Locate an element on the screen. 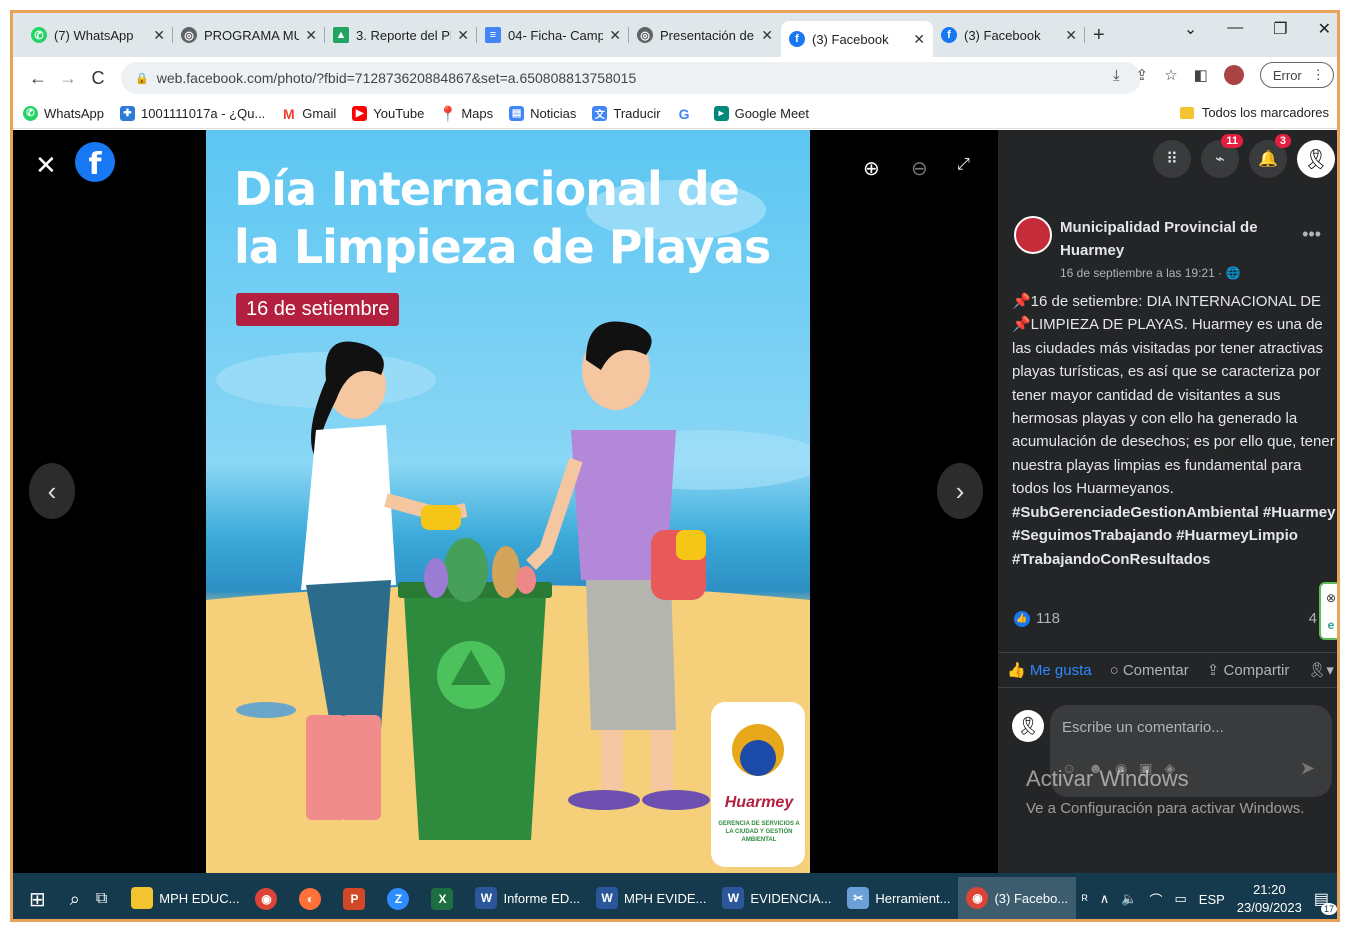 Image resolution: width=1350 pixels, height=925 pixels. bookmark-noticias: ▤ Noticias is located at coordinates (542, 113).